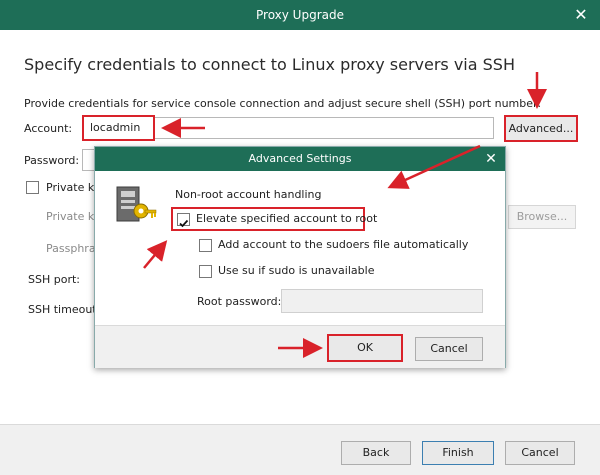 This screenshot has height=475, width=600. I want to click on arrow-to-elevate, so click(155, 254).